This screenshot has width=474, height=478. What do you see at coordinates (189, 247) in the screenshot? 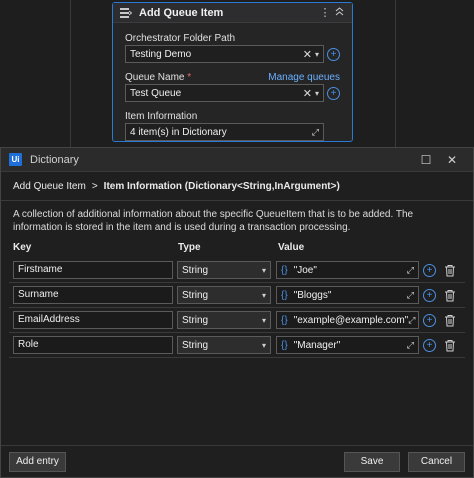
I see `type-column-header: Type` at bounding box center [189, 247].